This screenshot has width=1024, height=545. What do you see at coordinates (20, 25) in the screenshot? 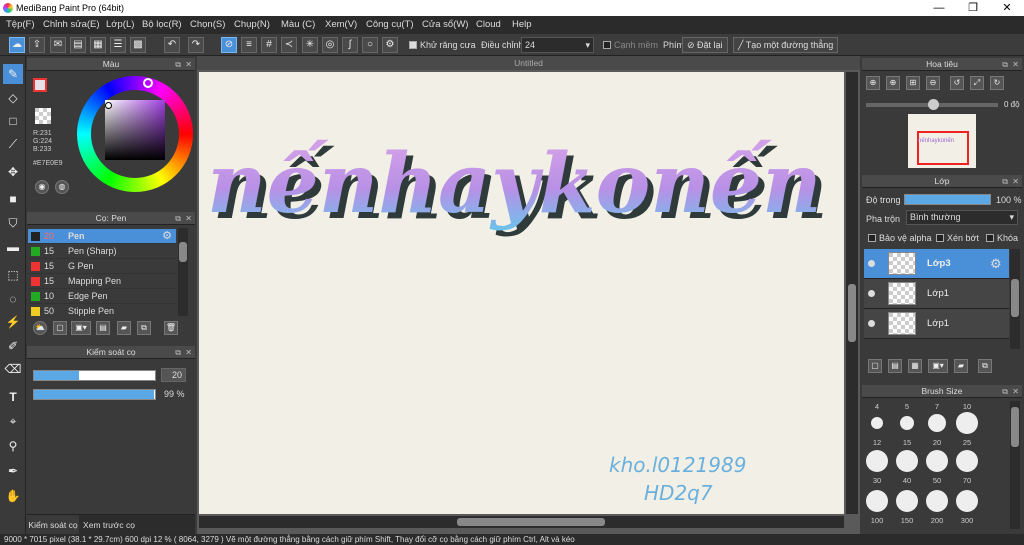
I see `menu-file: Tệp(F)` at bounding box center [20, 25].